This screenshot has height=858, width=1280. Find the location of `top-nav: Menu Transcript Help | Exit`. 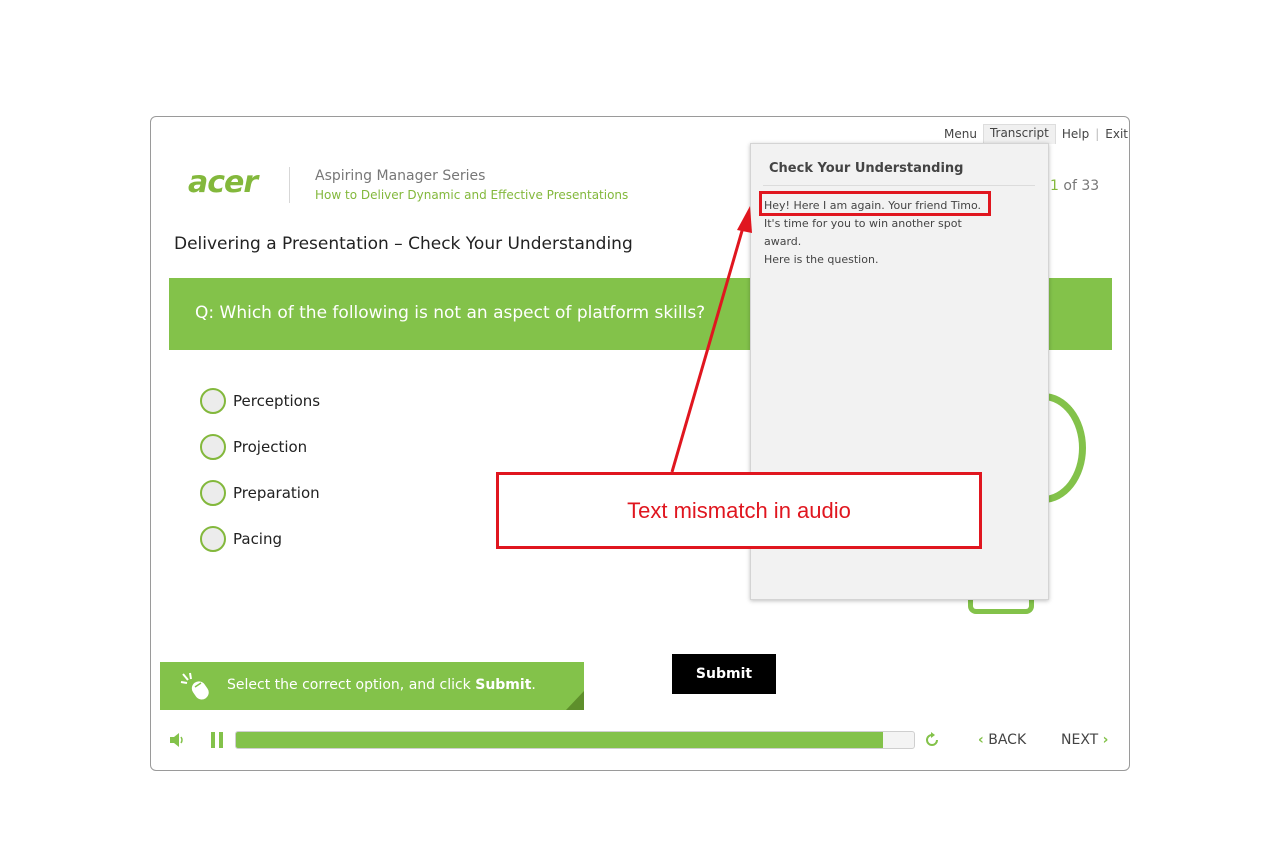

top-nav: Menu Transcript Help | Exit is located at coordinates (1036, 134).